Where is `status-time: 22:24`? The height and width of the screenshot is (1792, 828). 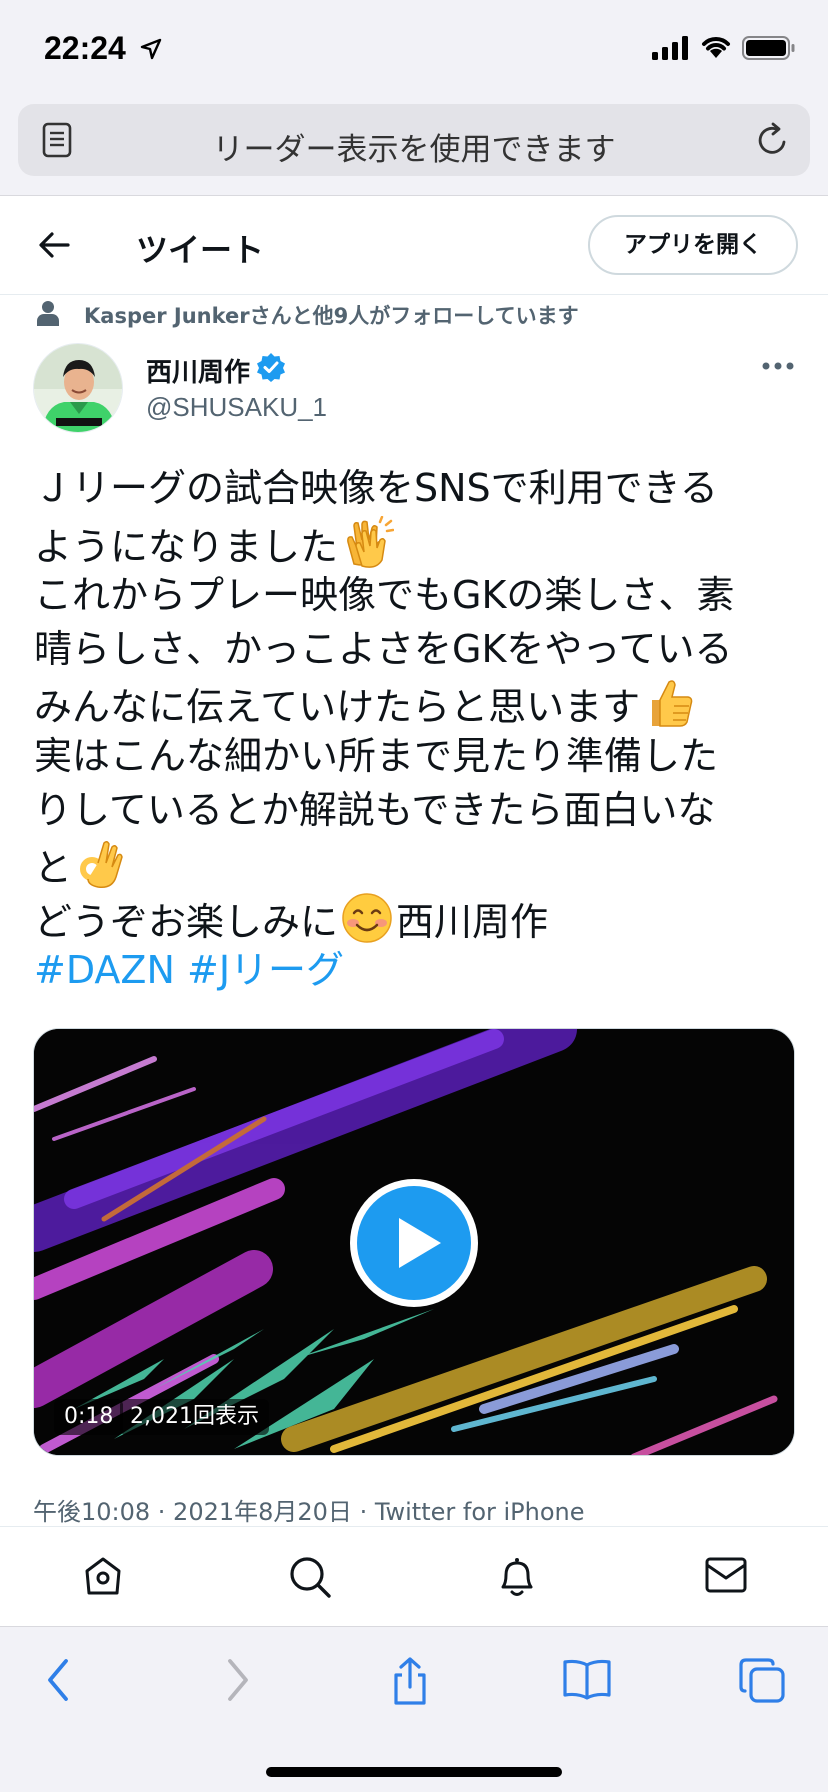
status-time: 22:24 is located at coordinates (85, 48).